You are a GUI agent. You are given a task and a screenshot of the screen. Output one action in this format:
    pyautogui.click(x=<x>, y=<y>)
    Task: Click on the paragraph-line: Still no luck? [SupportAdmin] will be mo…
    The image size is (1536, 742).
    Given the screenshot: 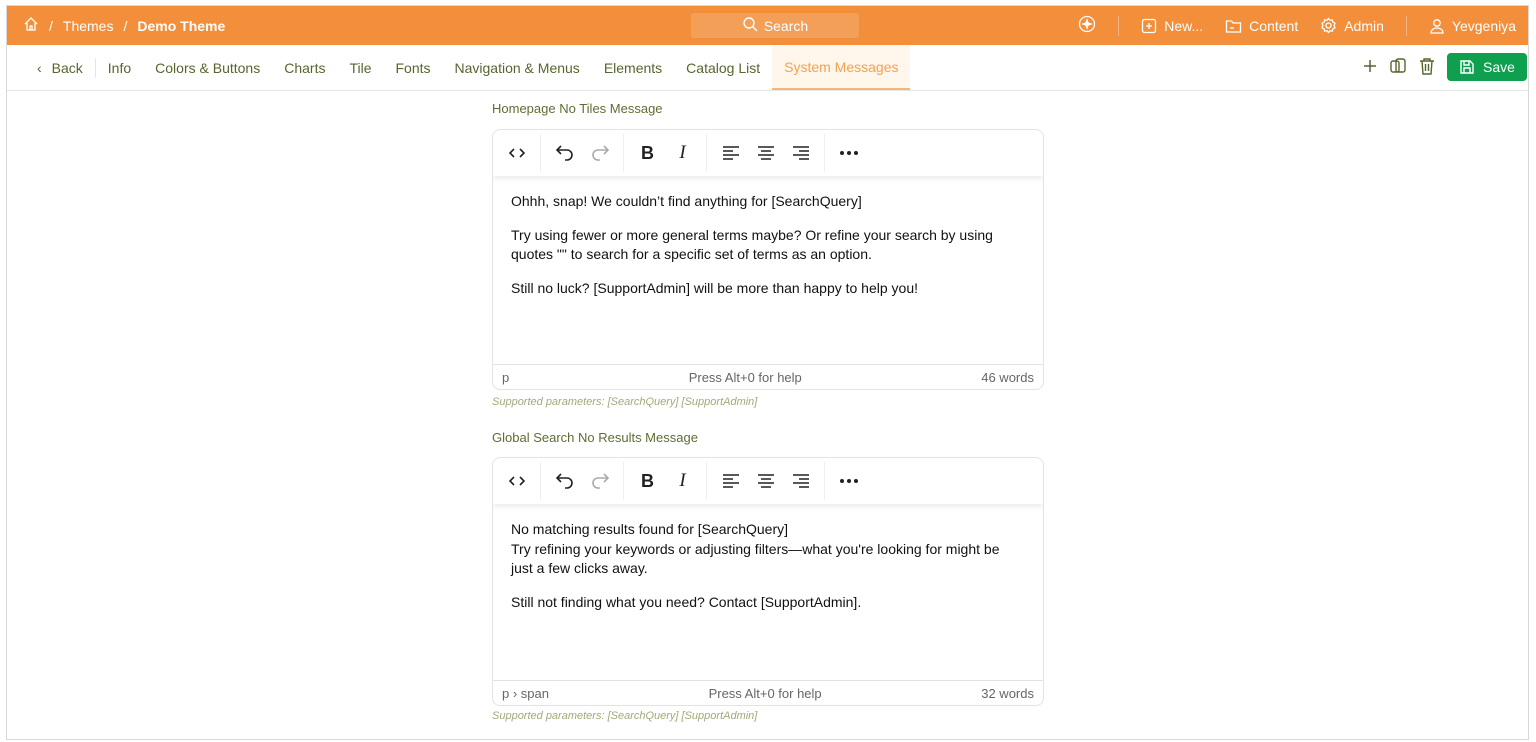 What is the action you would take?
    pyautogui.click(x=715, y=287)
    